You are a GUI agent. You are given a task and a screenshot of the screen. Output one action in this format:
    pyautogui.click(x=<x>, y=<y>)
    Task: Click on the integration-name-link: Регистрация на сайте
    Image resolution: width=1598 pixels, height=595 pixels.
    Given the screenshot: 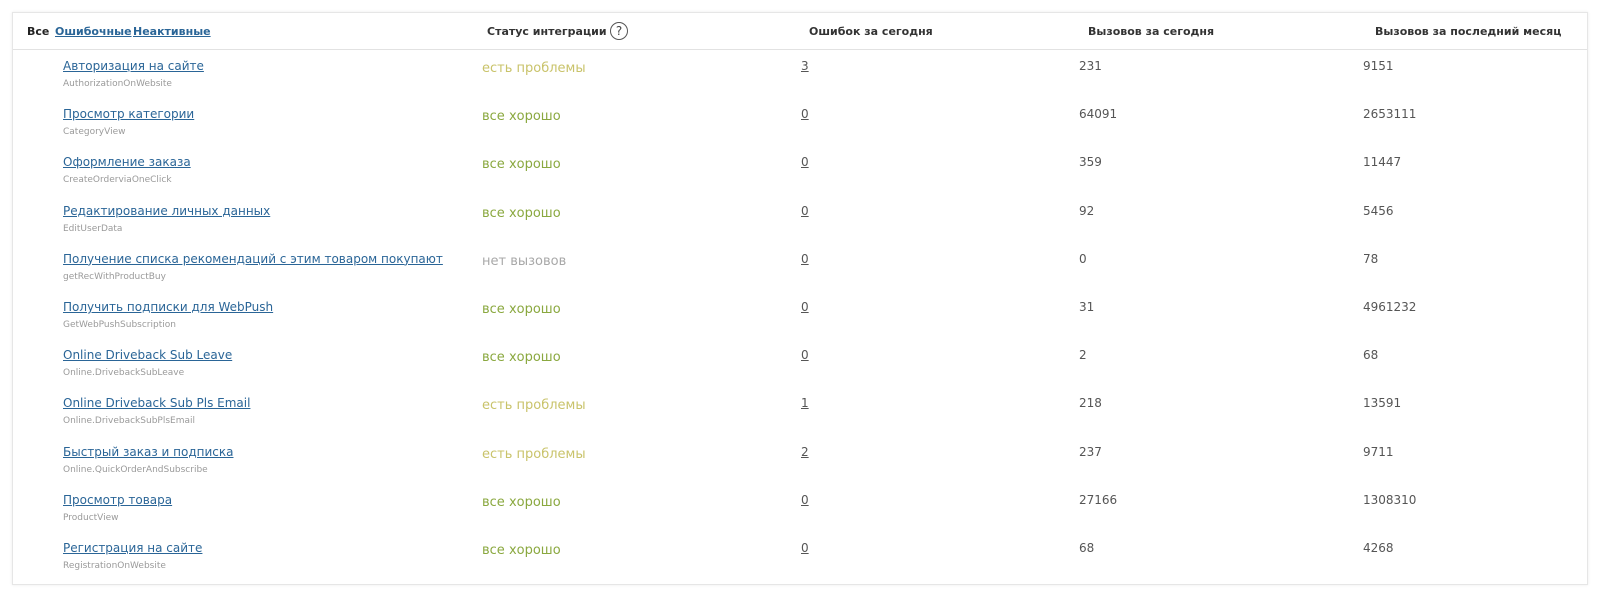 What is the action you would take?
    pyautogui.click(x=132, y=548)
    